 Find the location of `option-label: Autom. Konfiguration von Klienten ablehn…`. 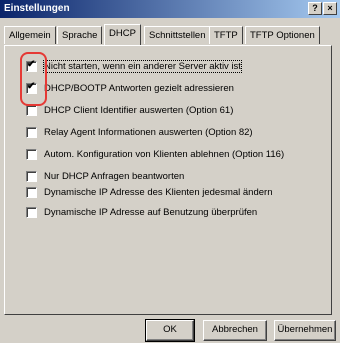

option-label: Autom. Konfiguration von Klienten ablehn… is located at coordinates (164, 154).